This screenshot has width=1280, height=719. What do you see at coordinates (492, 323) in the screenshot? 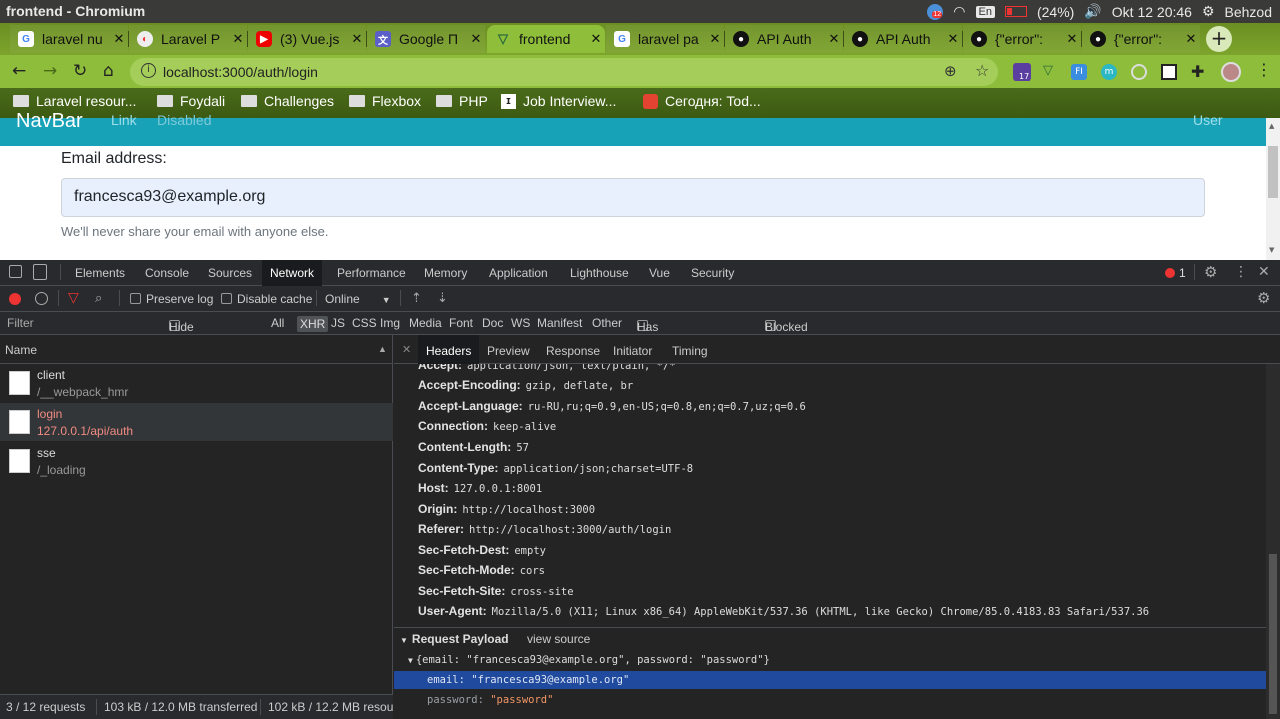
I see `filter-doc: Doc` at bounding box center [492, 323].